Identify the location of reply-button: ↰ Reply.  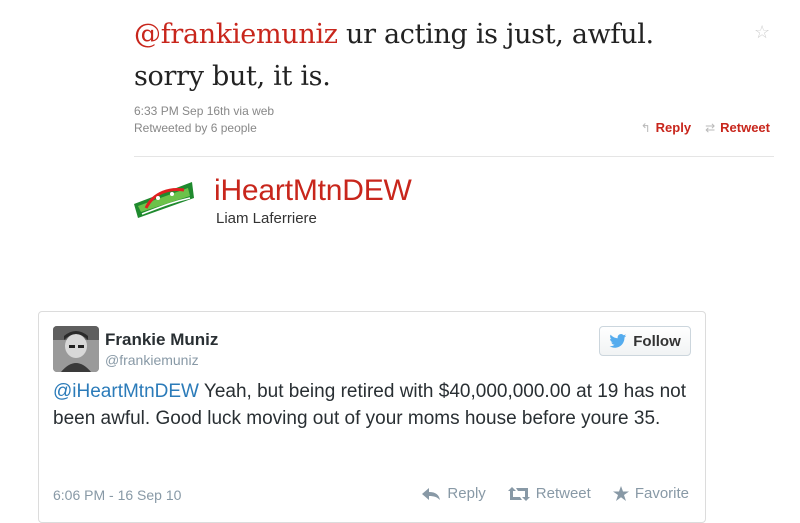
(666, 127).